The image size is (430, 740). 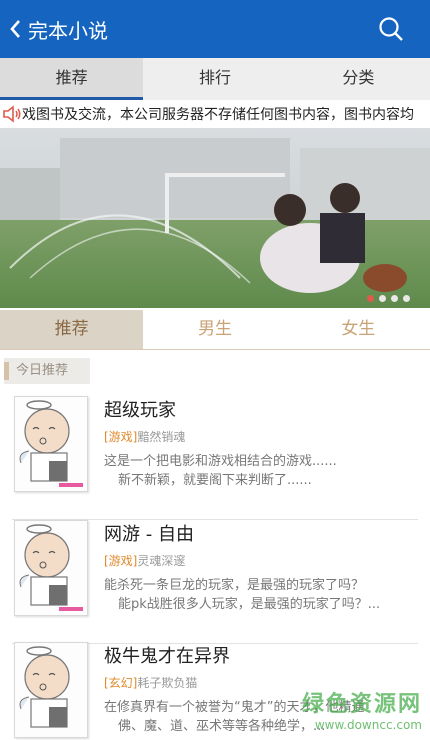 I want to click on book-title: 极牛鬼才在异界, so click(x=167, y=656).